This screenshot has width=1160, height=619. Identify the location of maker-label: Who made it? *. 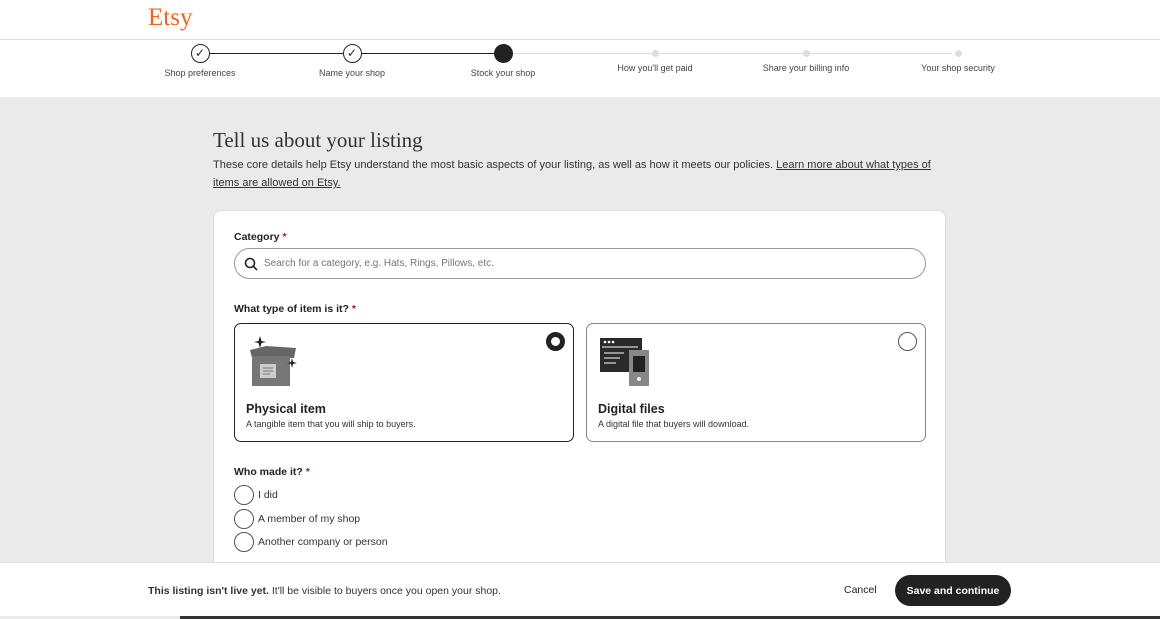
(272, 472).